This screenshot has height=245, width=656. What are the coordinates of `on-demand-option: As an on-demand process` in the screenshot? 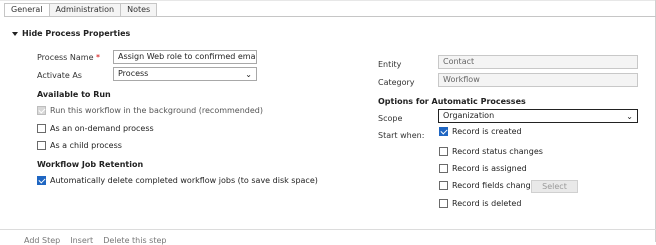 It's located at (95, 128).